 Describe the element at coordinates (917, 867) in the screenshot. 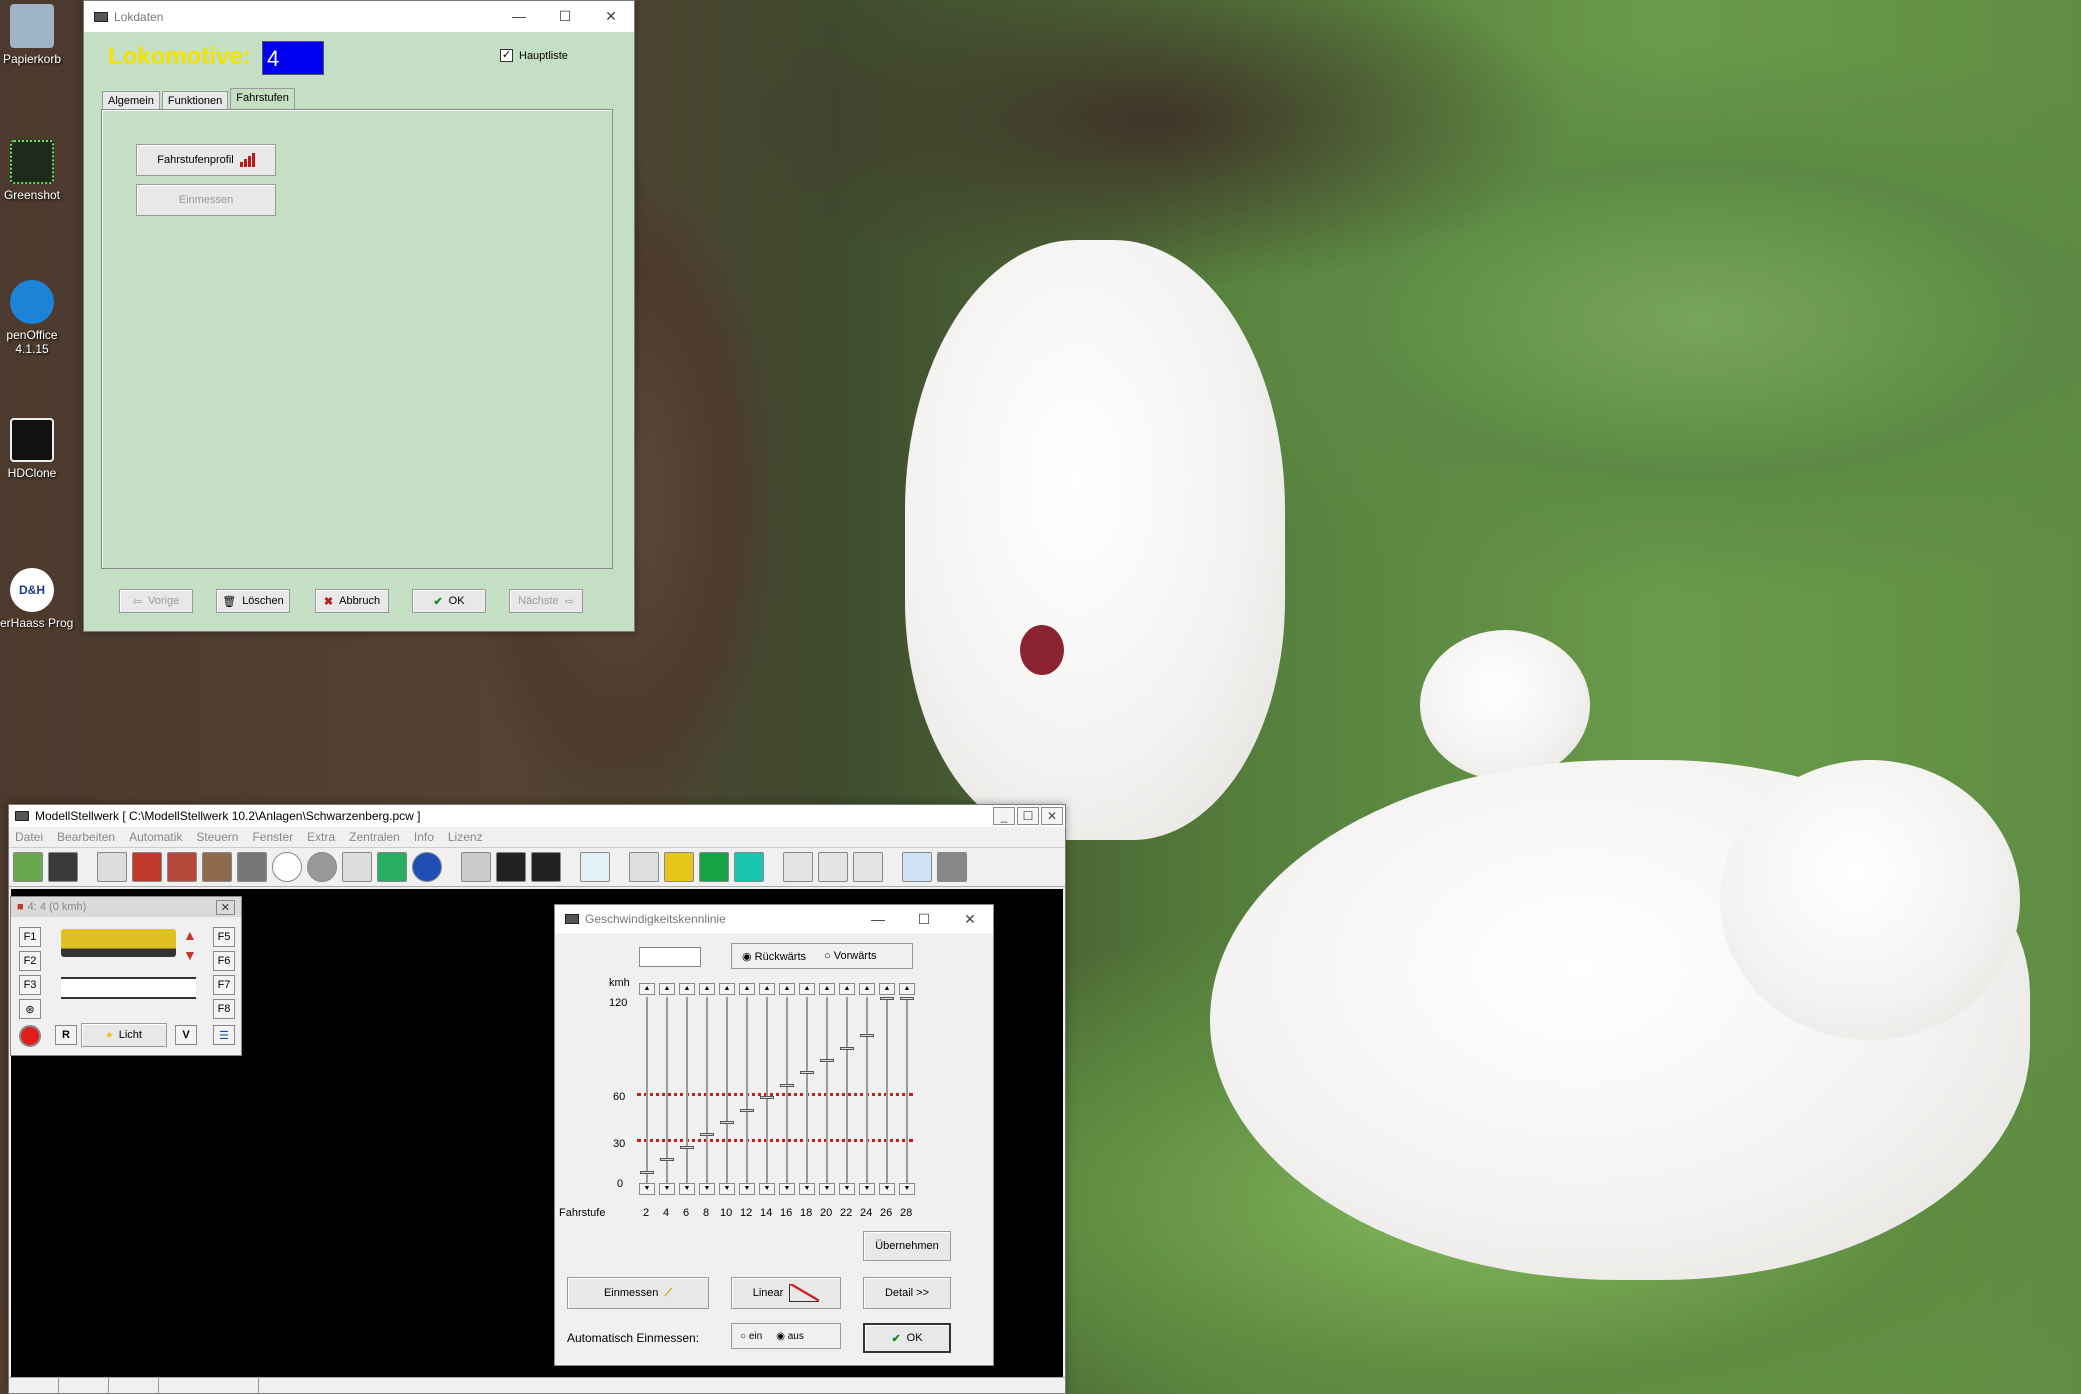

I see `search-icon` at that location.